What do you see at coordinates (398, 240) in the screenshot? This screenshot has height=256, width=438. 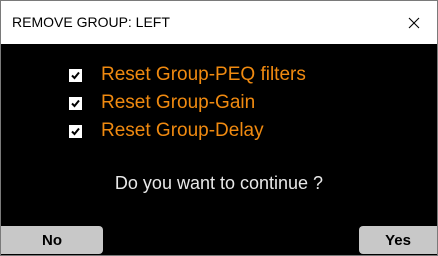 I see `yes-button: Yes` at bounding box center [398, 240].